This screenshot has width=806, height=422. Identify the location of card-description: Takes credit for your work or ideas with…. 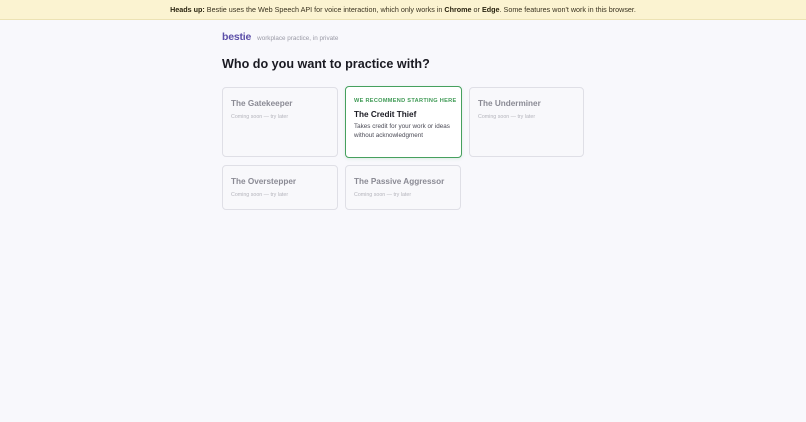
(402, 131).